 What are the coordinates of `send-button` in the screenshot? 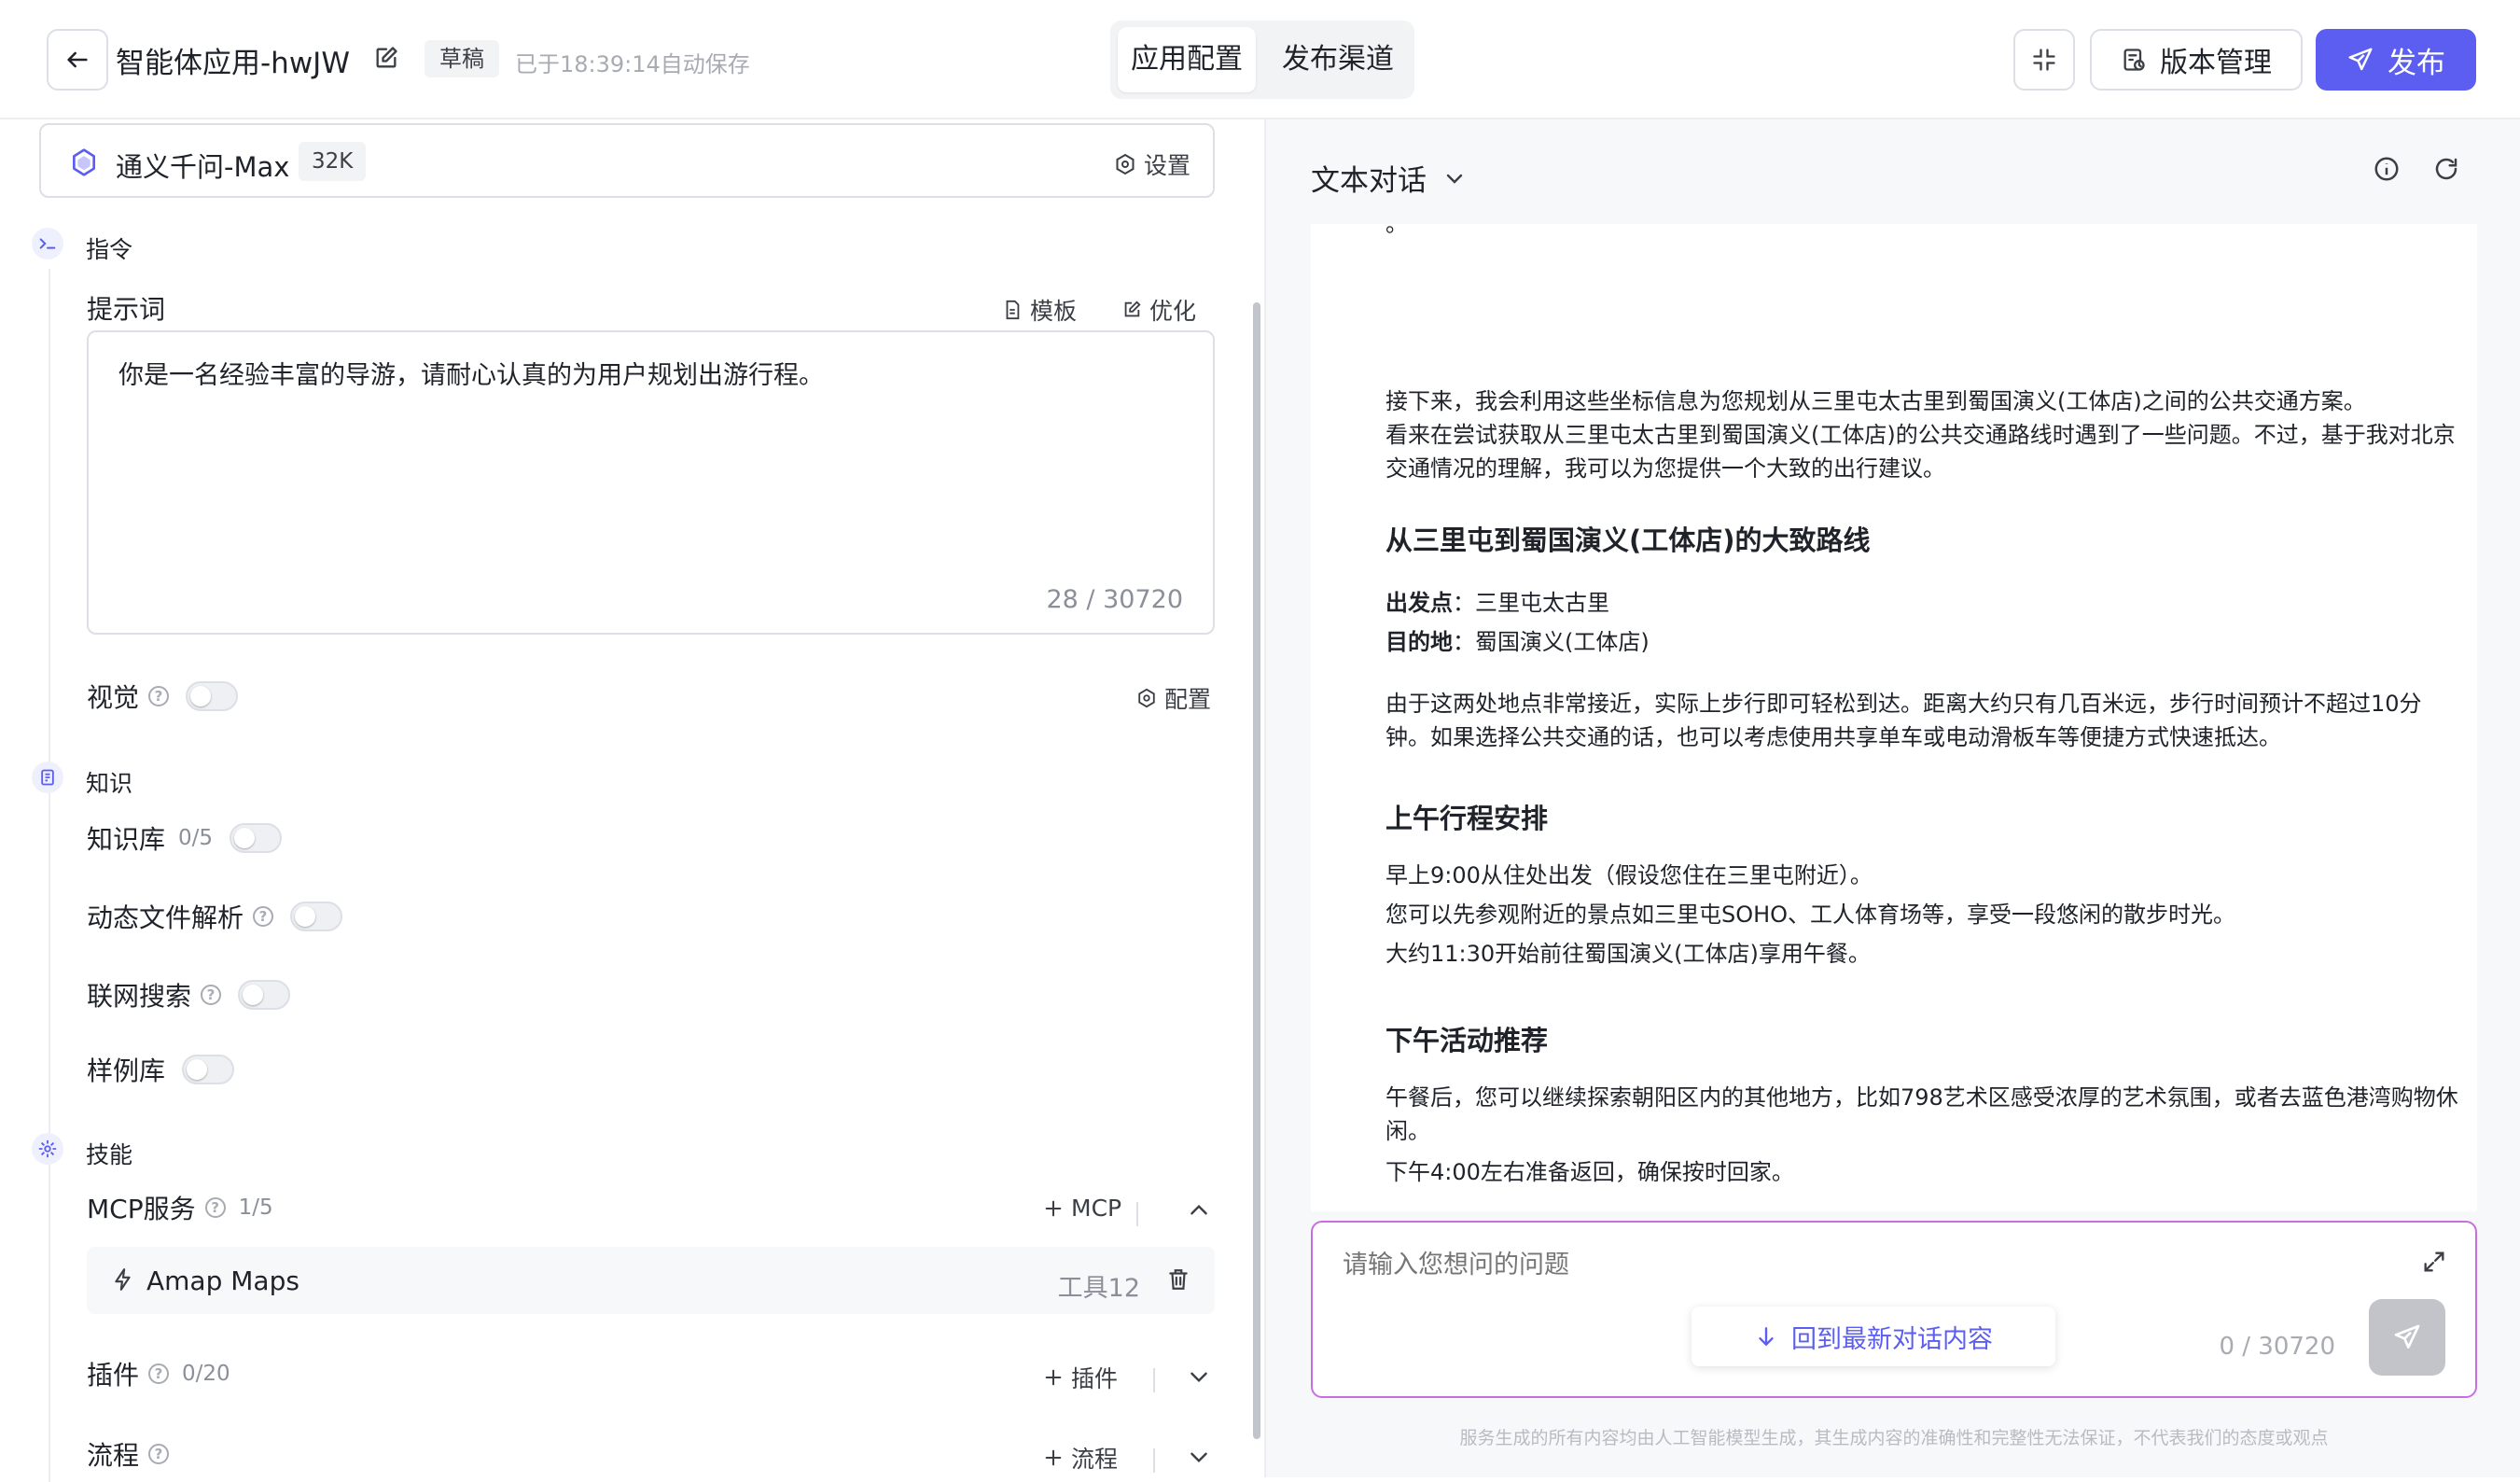 It's located at (2407, 1337).